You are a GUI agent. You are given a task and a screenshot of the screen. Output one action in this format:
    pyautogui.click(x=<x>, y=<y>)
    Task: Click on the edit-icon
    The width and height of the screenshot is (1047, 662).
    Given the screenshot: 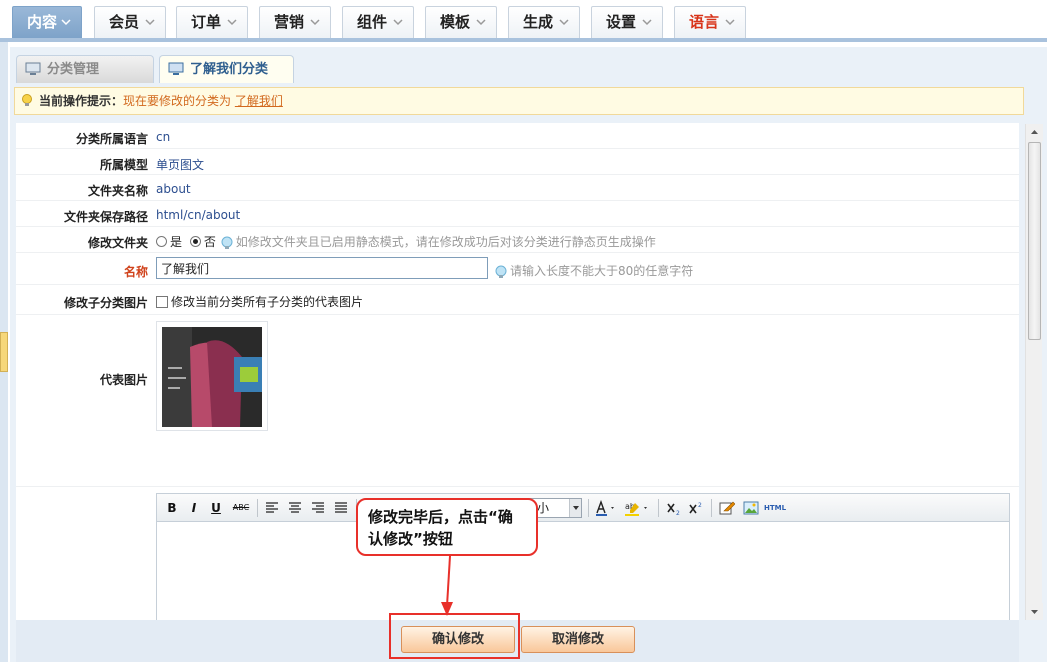 What is the action you would take?
    pyautogui.click(x=727, y=508)
    